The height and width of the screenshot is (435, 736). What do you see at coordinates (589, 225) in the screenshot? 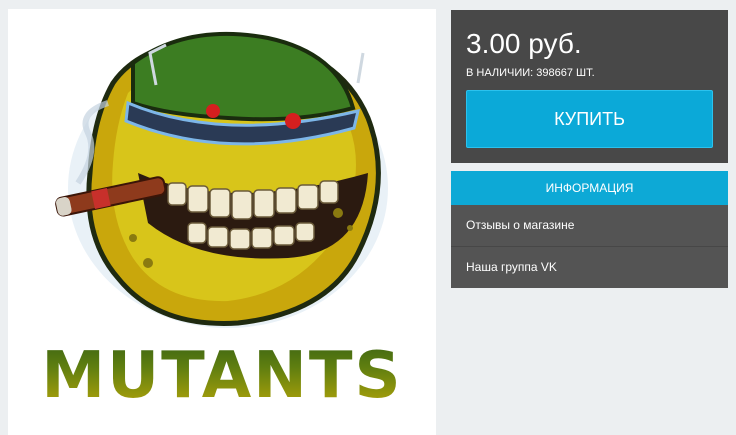
I see `info-link-shop-reviews: Отзывы о магазине` at bounding box center [589, 225].